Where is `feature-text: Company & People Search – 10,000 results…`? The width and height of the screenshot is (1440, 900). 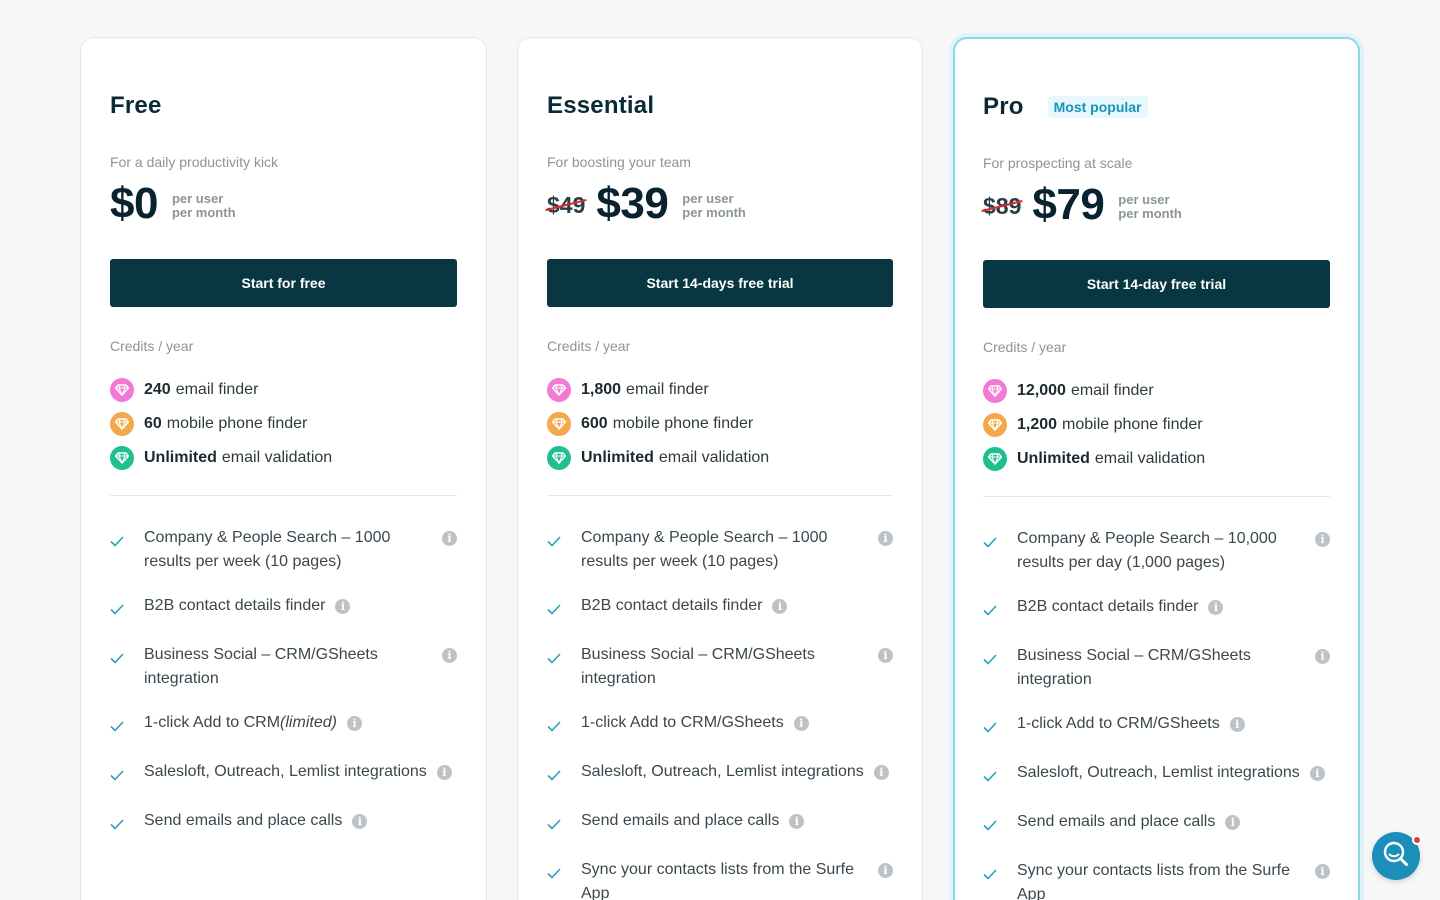
feature-text: Company & People Search – 10,000 results… is located at coordinates (1147, 550).